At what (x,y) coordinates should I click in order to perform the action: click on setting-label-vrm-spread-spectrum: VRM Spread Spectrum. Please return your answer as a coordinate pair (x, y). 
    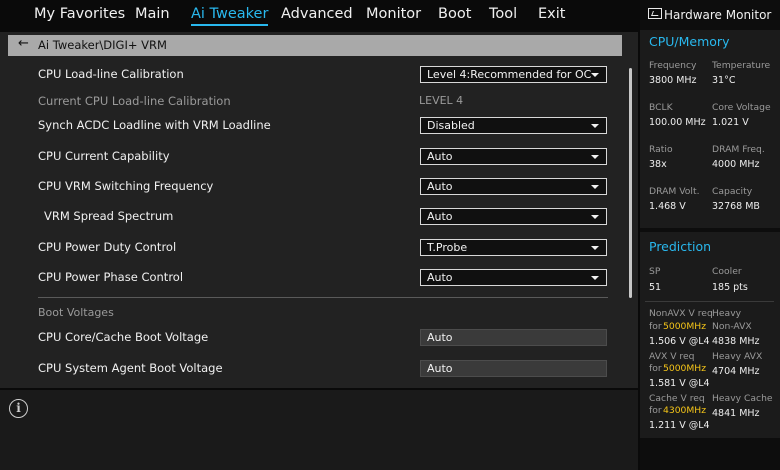
    Looking at the image, I should click on (109, 216).